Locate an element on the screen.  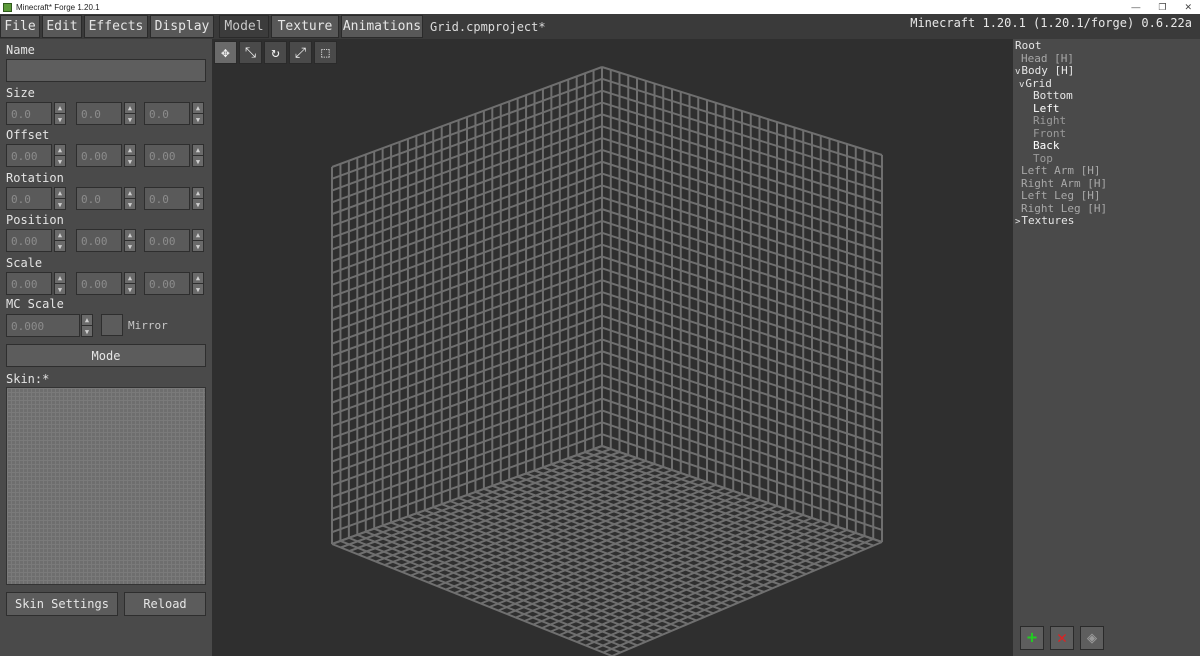
offset-tool-icon: ⬚ is located at coordinates (325, 52).